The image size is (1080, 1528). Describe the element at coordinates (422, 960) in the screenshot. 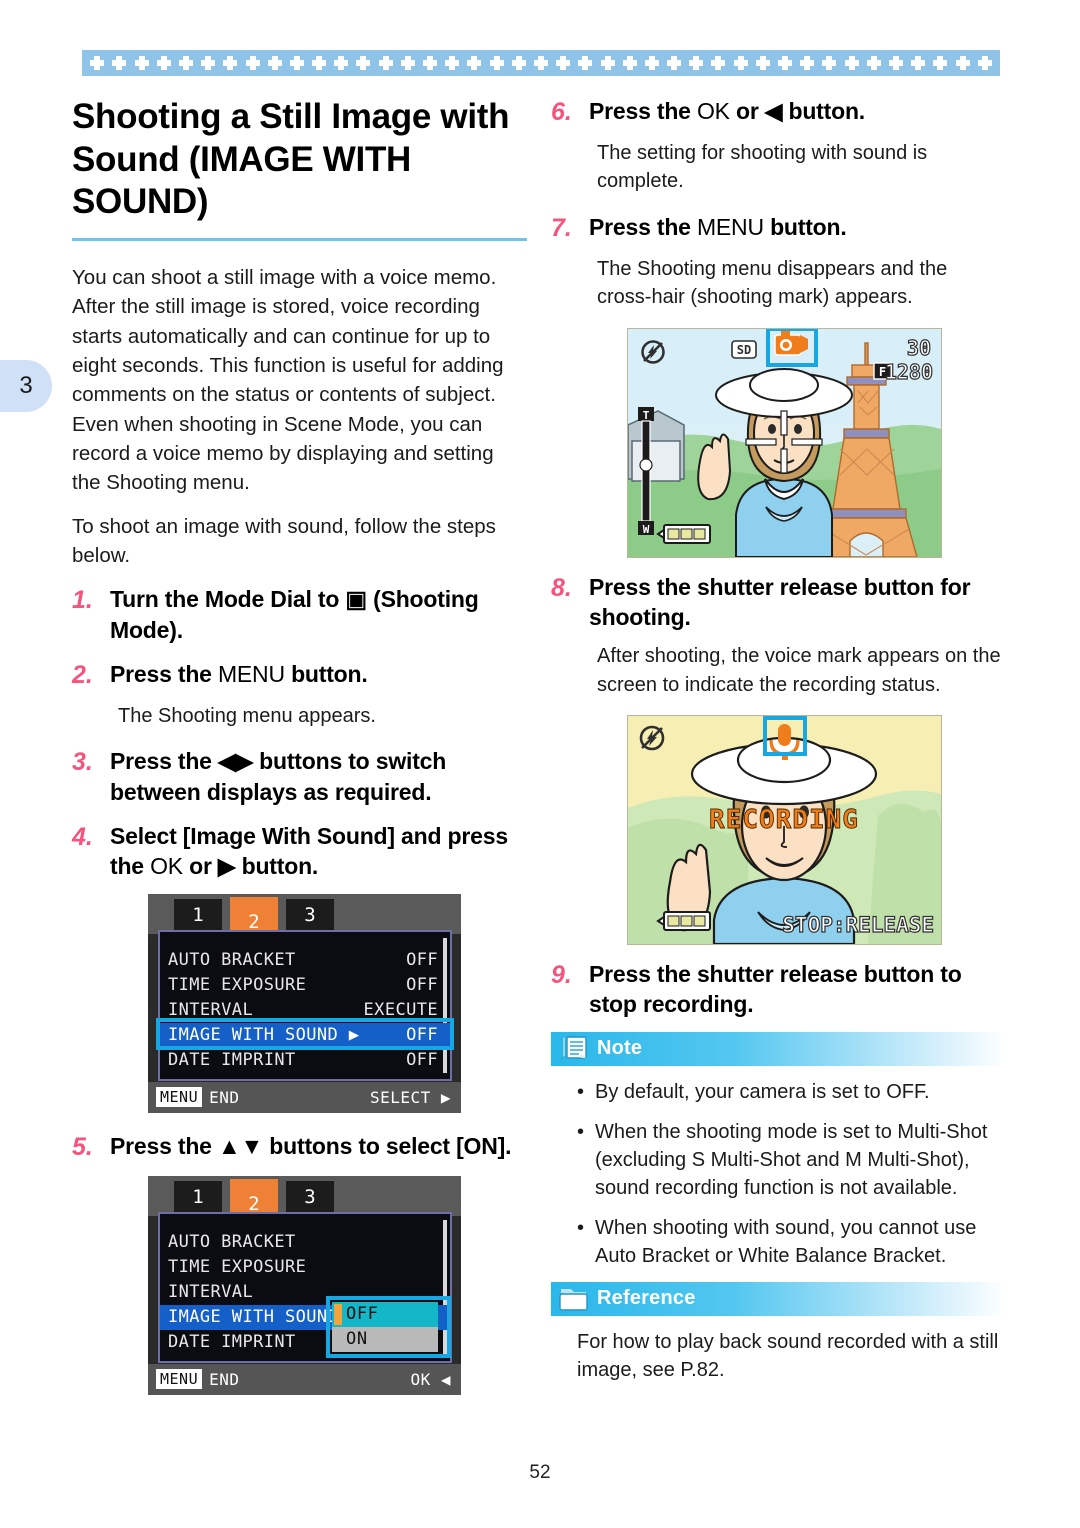

I see `menu-row-value: OFF` at that location.